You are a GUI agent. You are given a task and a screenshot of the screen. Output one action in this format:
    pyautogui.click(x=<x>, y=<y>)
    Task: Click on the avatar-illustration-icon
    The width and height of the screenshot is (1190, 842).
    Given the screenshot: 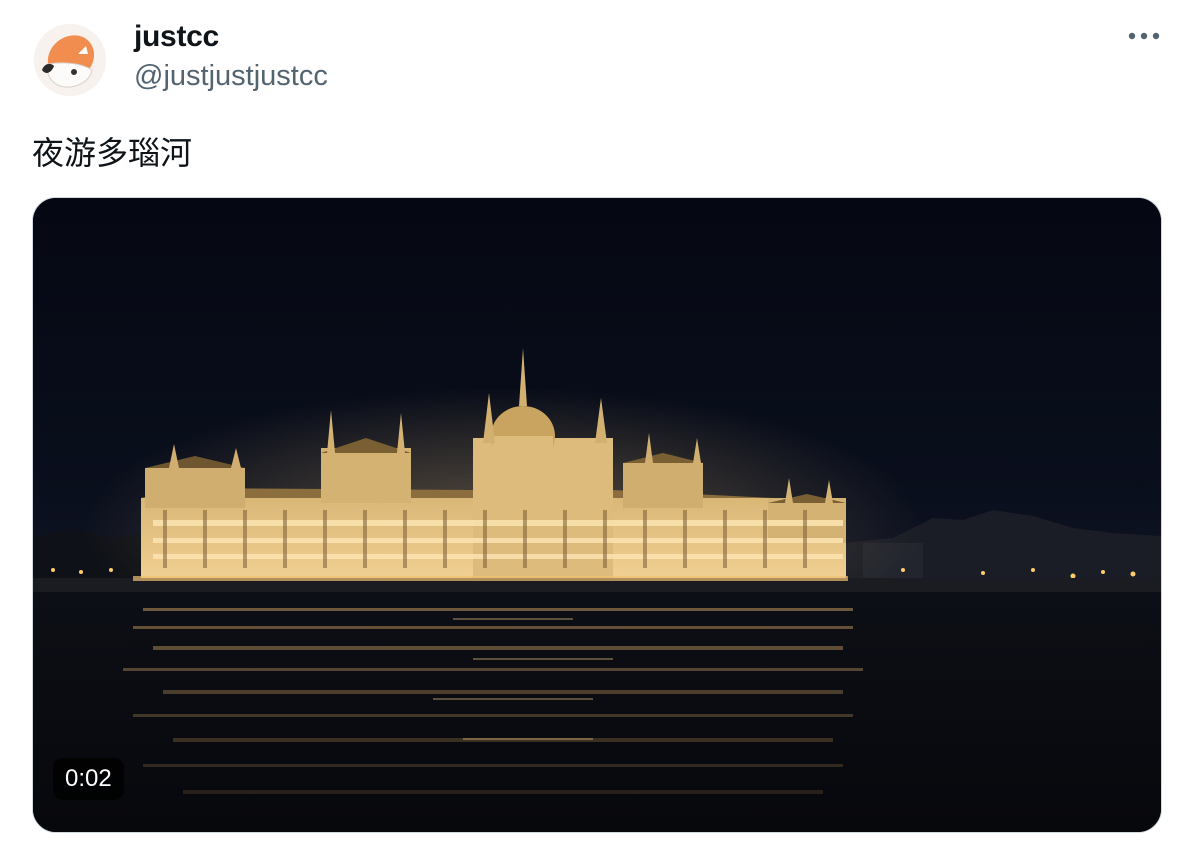 What is the action you would take?
    pyautogui.click(x=70, y=60)
    